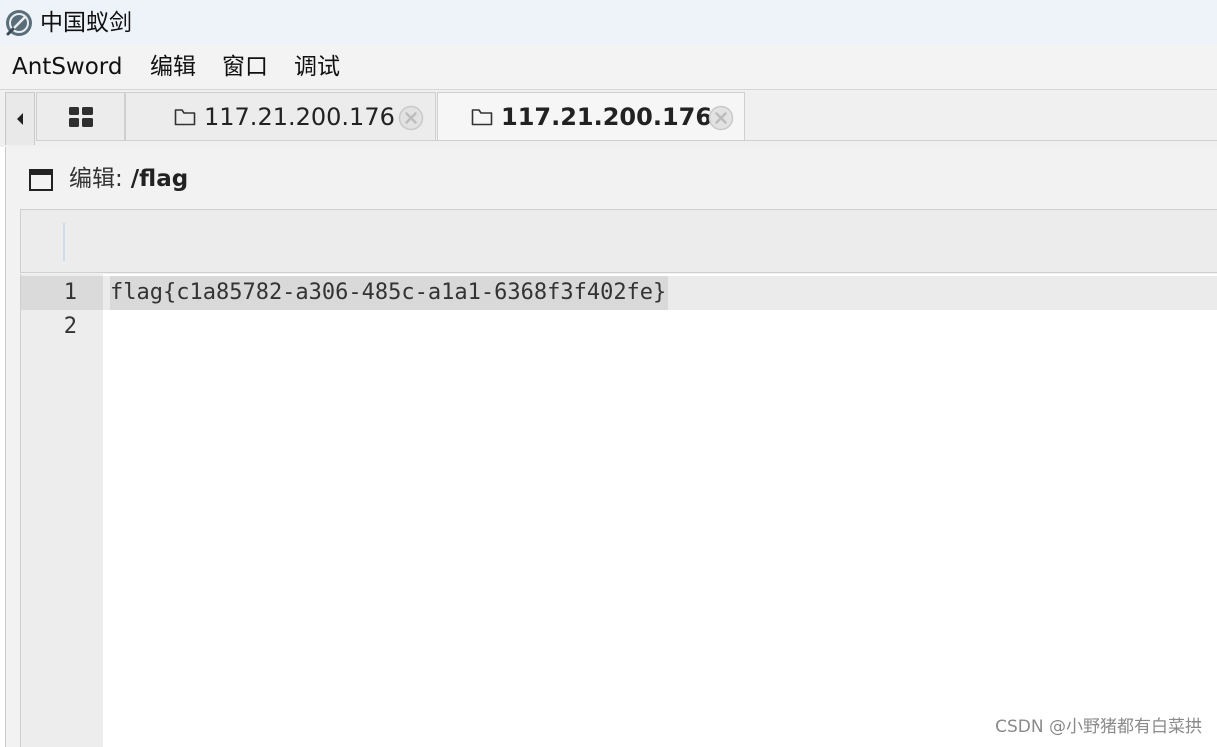 The image size is (1217, 747). I want to click on tab-strip: 117.21.200.176 117.21.200.176, so click(608, 118).